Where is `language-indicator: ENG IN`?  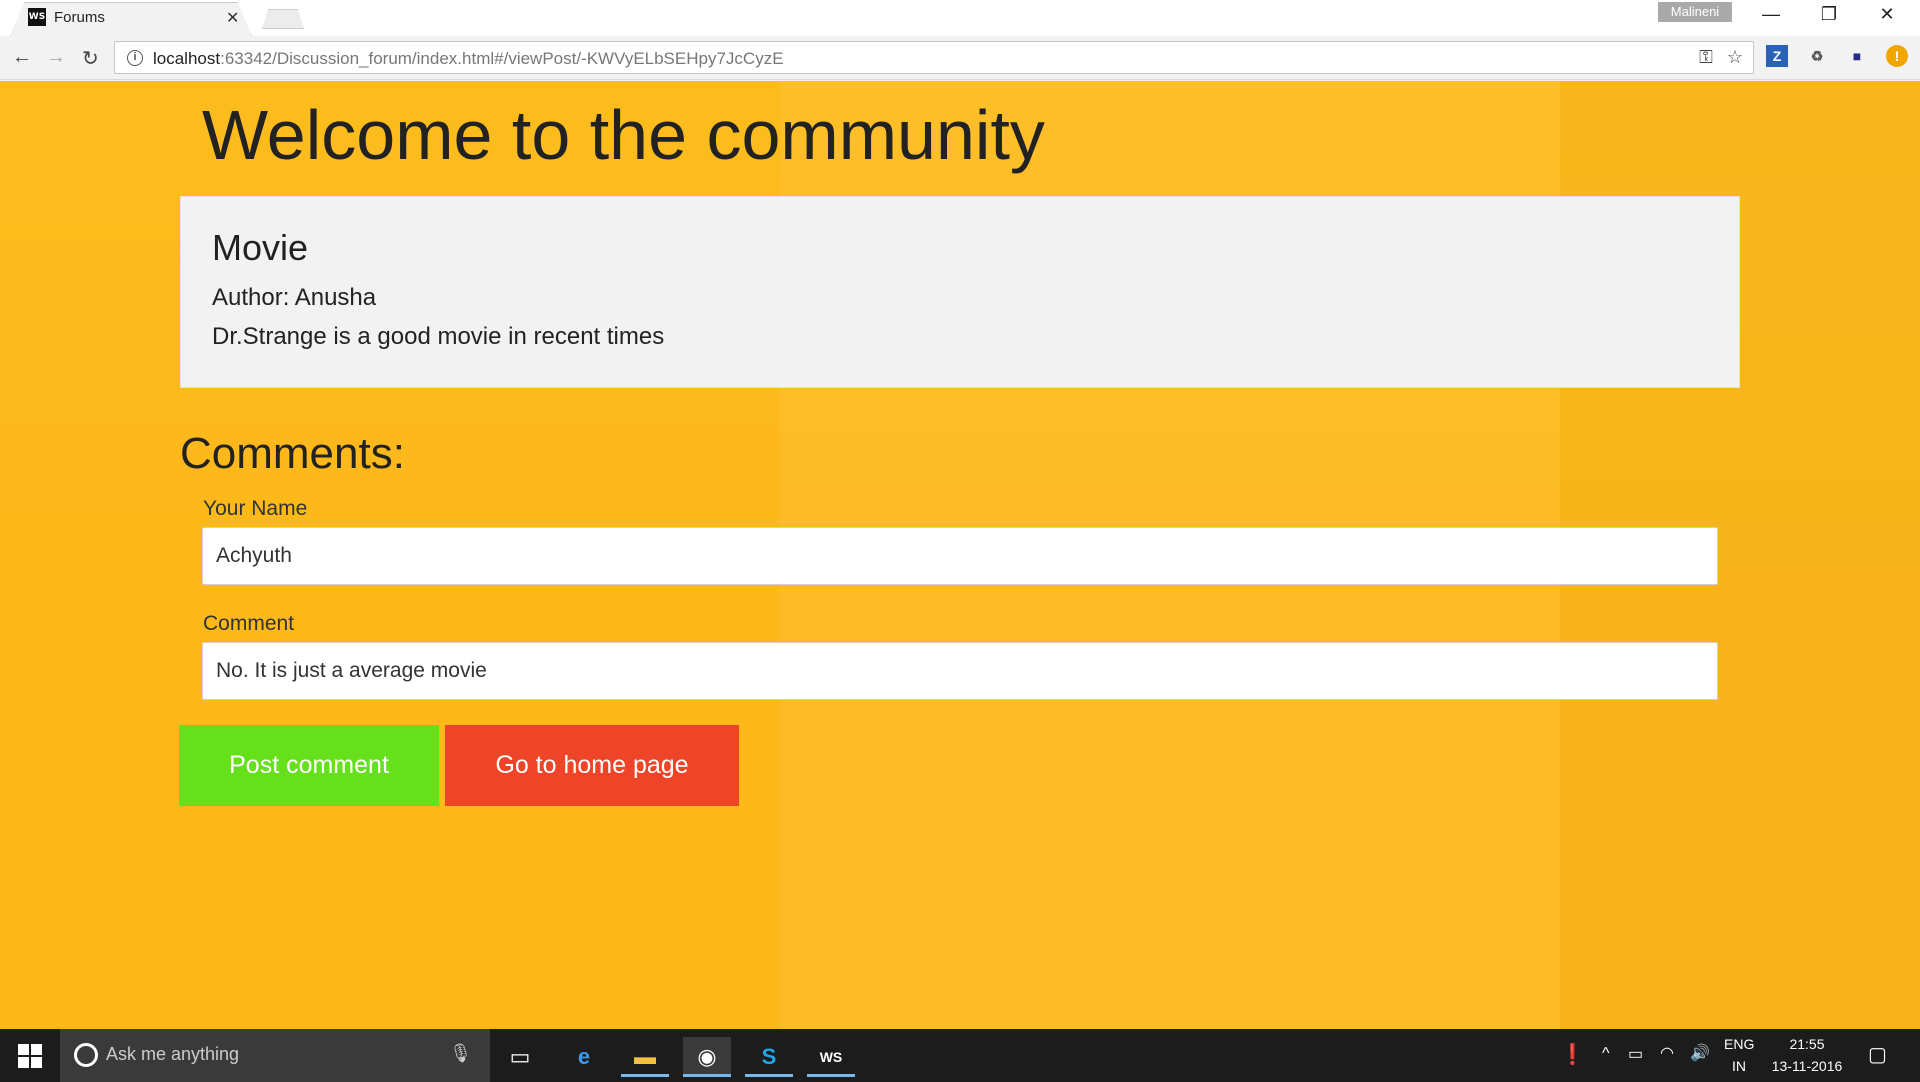
language-indicator: ENG IN is located at coordinates (1739, 1055).